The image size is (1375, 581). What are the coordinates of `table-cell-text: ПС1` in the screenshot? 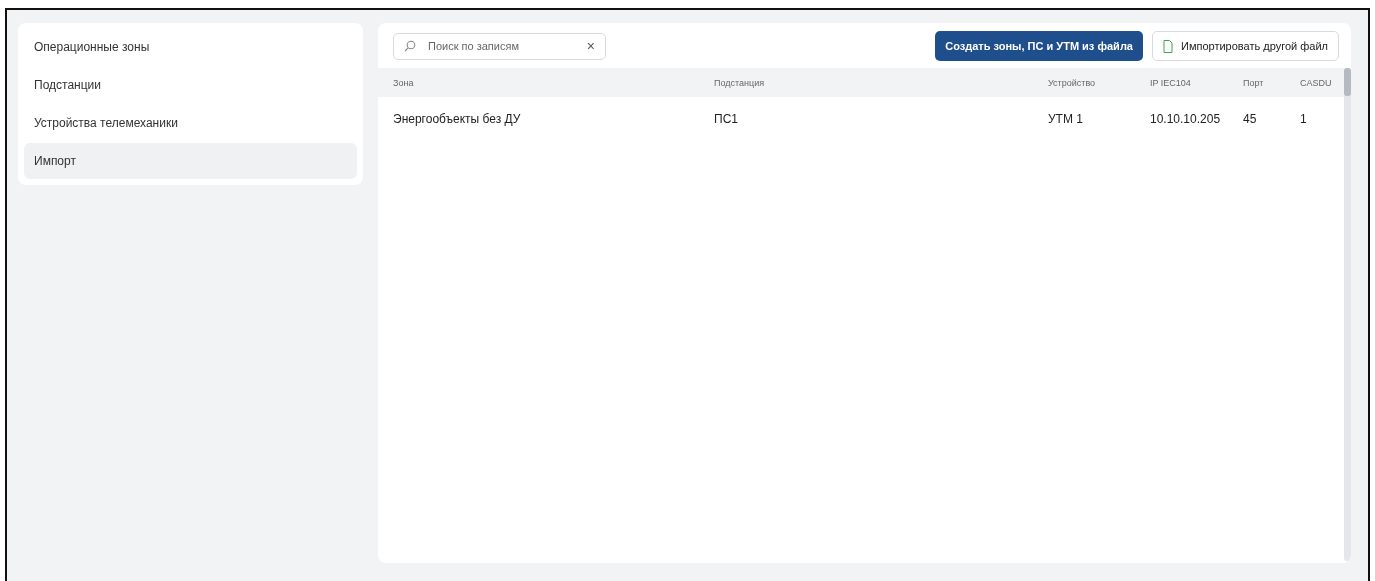 It's located at (726, 119).